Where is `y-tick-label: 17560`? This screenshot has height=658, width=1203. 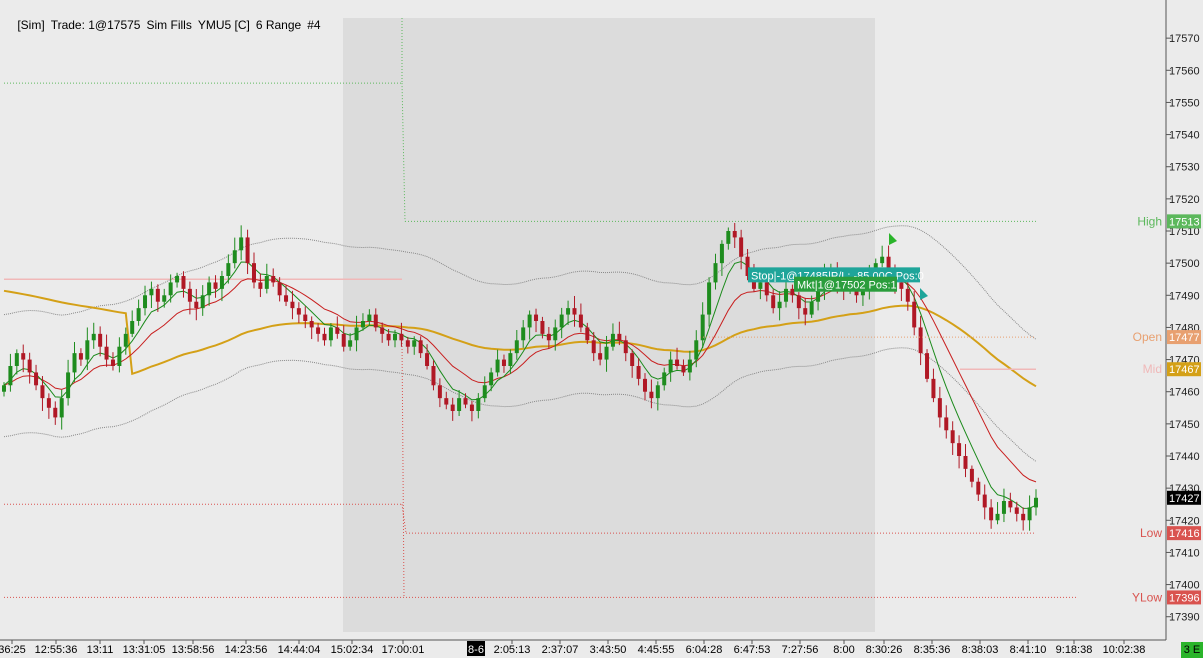 y-tick-label: 17560 is located at coordinates (1184, 71).